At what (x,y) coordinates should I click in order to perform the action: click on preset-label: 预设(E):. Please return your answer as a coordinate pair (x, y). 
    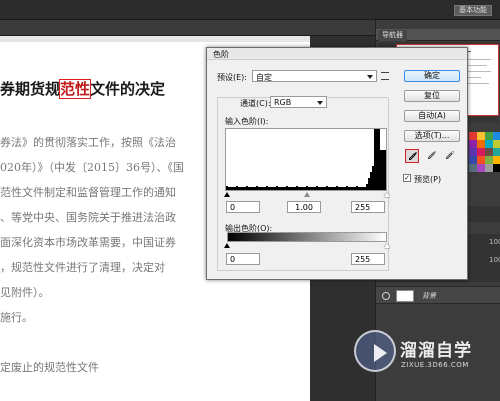
    Looking at the image, I should click on (232, 77).